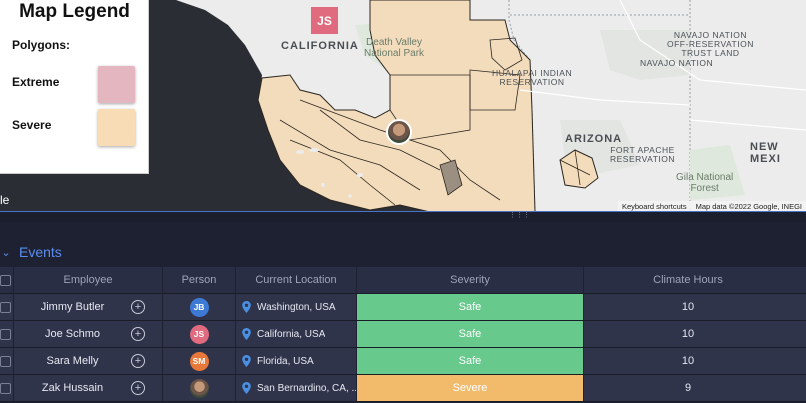  I want to click on map-marker-photo, so click(399, 132).